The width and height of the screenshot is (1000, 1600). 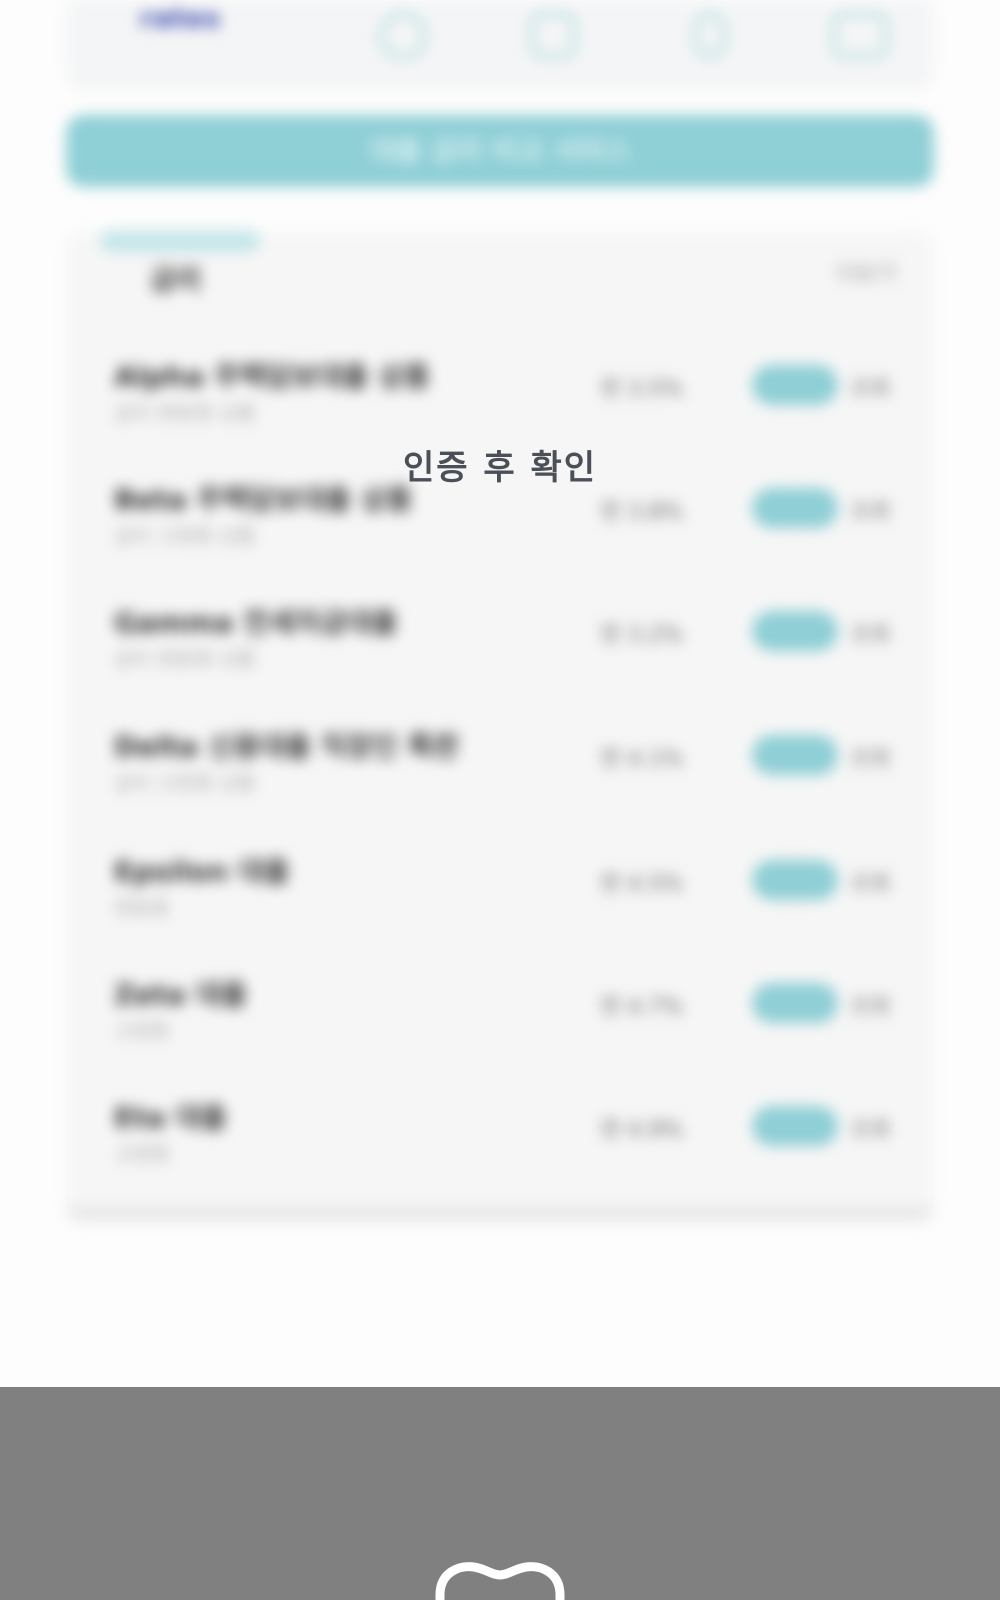 What do you see at coordinates (500, 775) in the screenshot?
I see `list-item: Delta 신용대출 직장인 특판 금리 고정형 상품 연 4.1% 조회` at bounding box center [500, 775].